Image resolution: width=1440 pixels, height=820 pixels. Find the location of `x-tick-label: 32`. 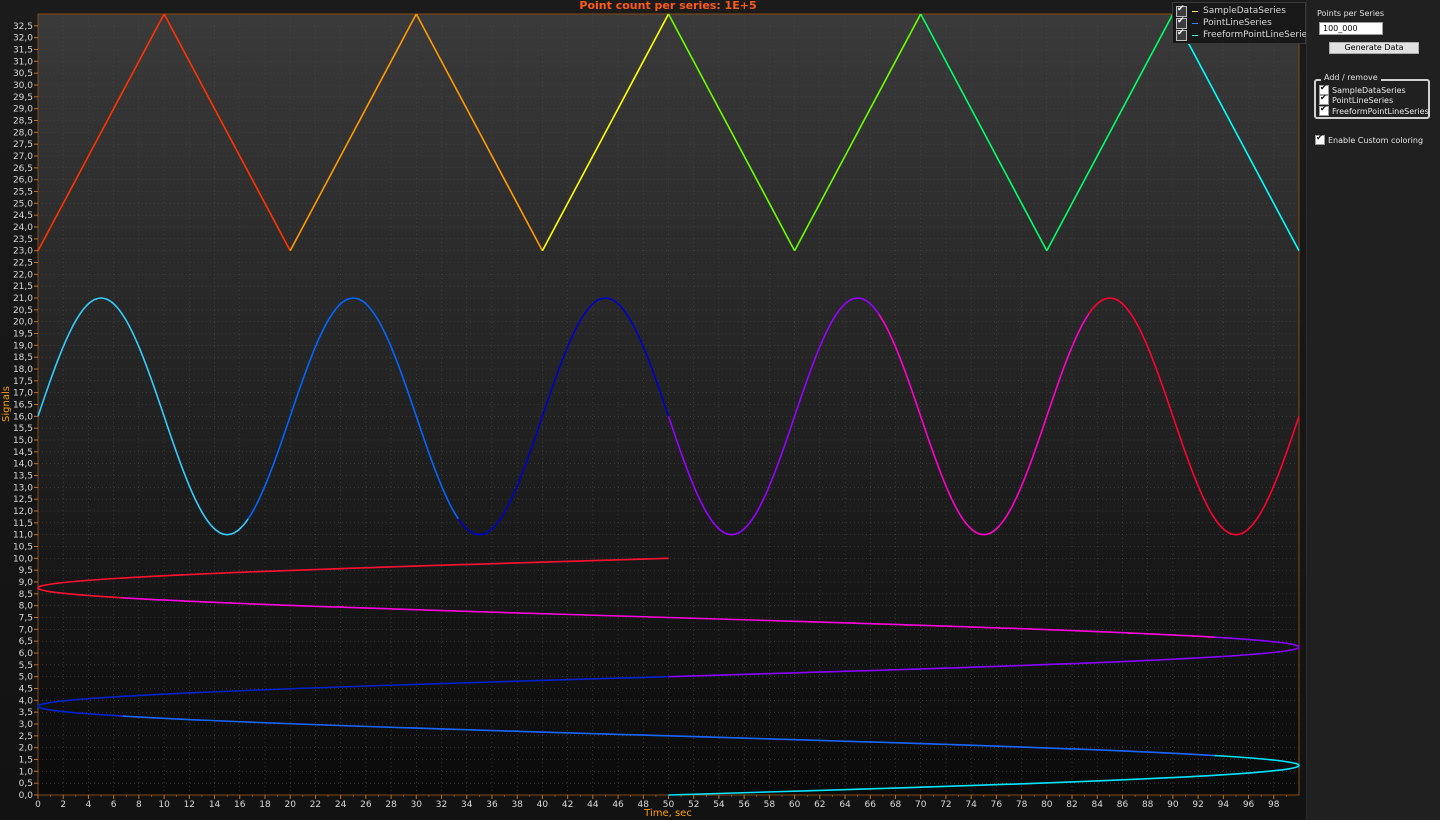

x-tick-label: 32 is located at coordinates (441, 805).